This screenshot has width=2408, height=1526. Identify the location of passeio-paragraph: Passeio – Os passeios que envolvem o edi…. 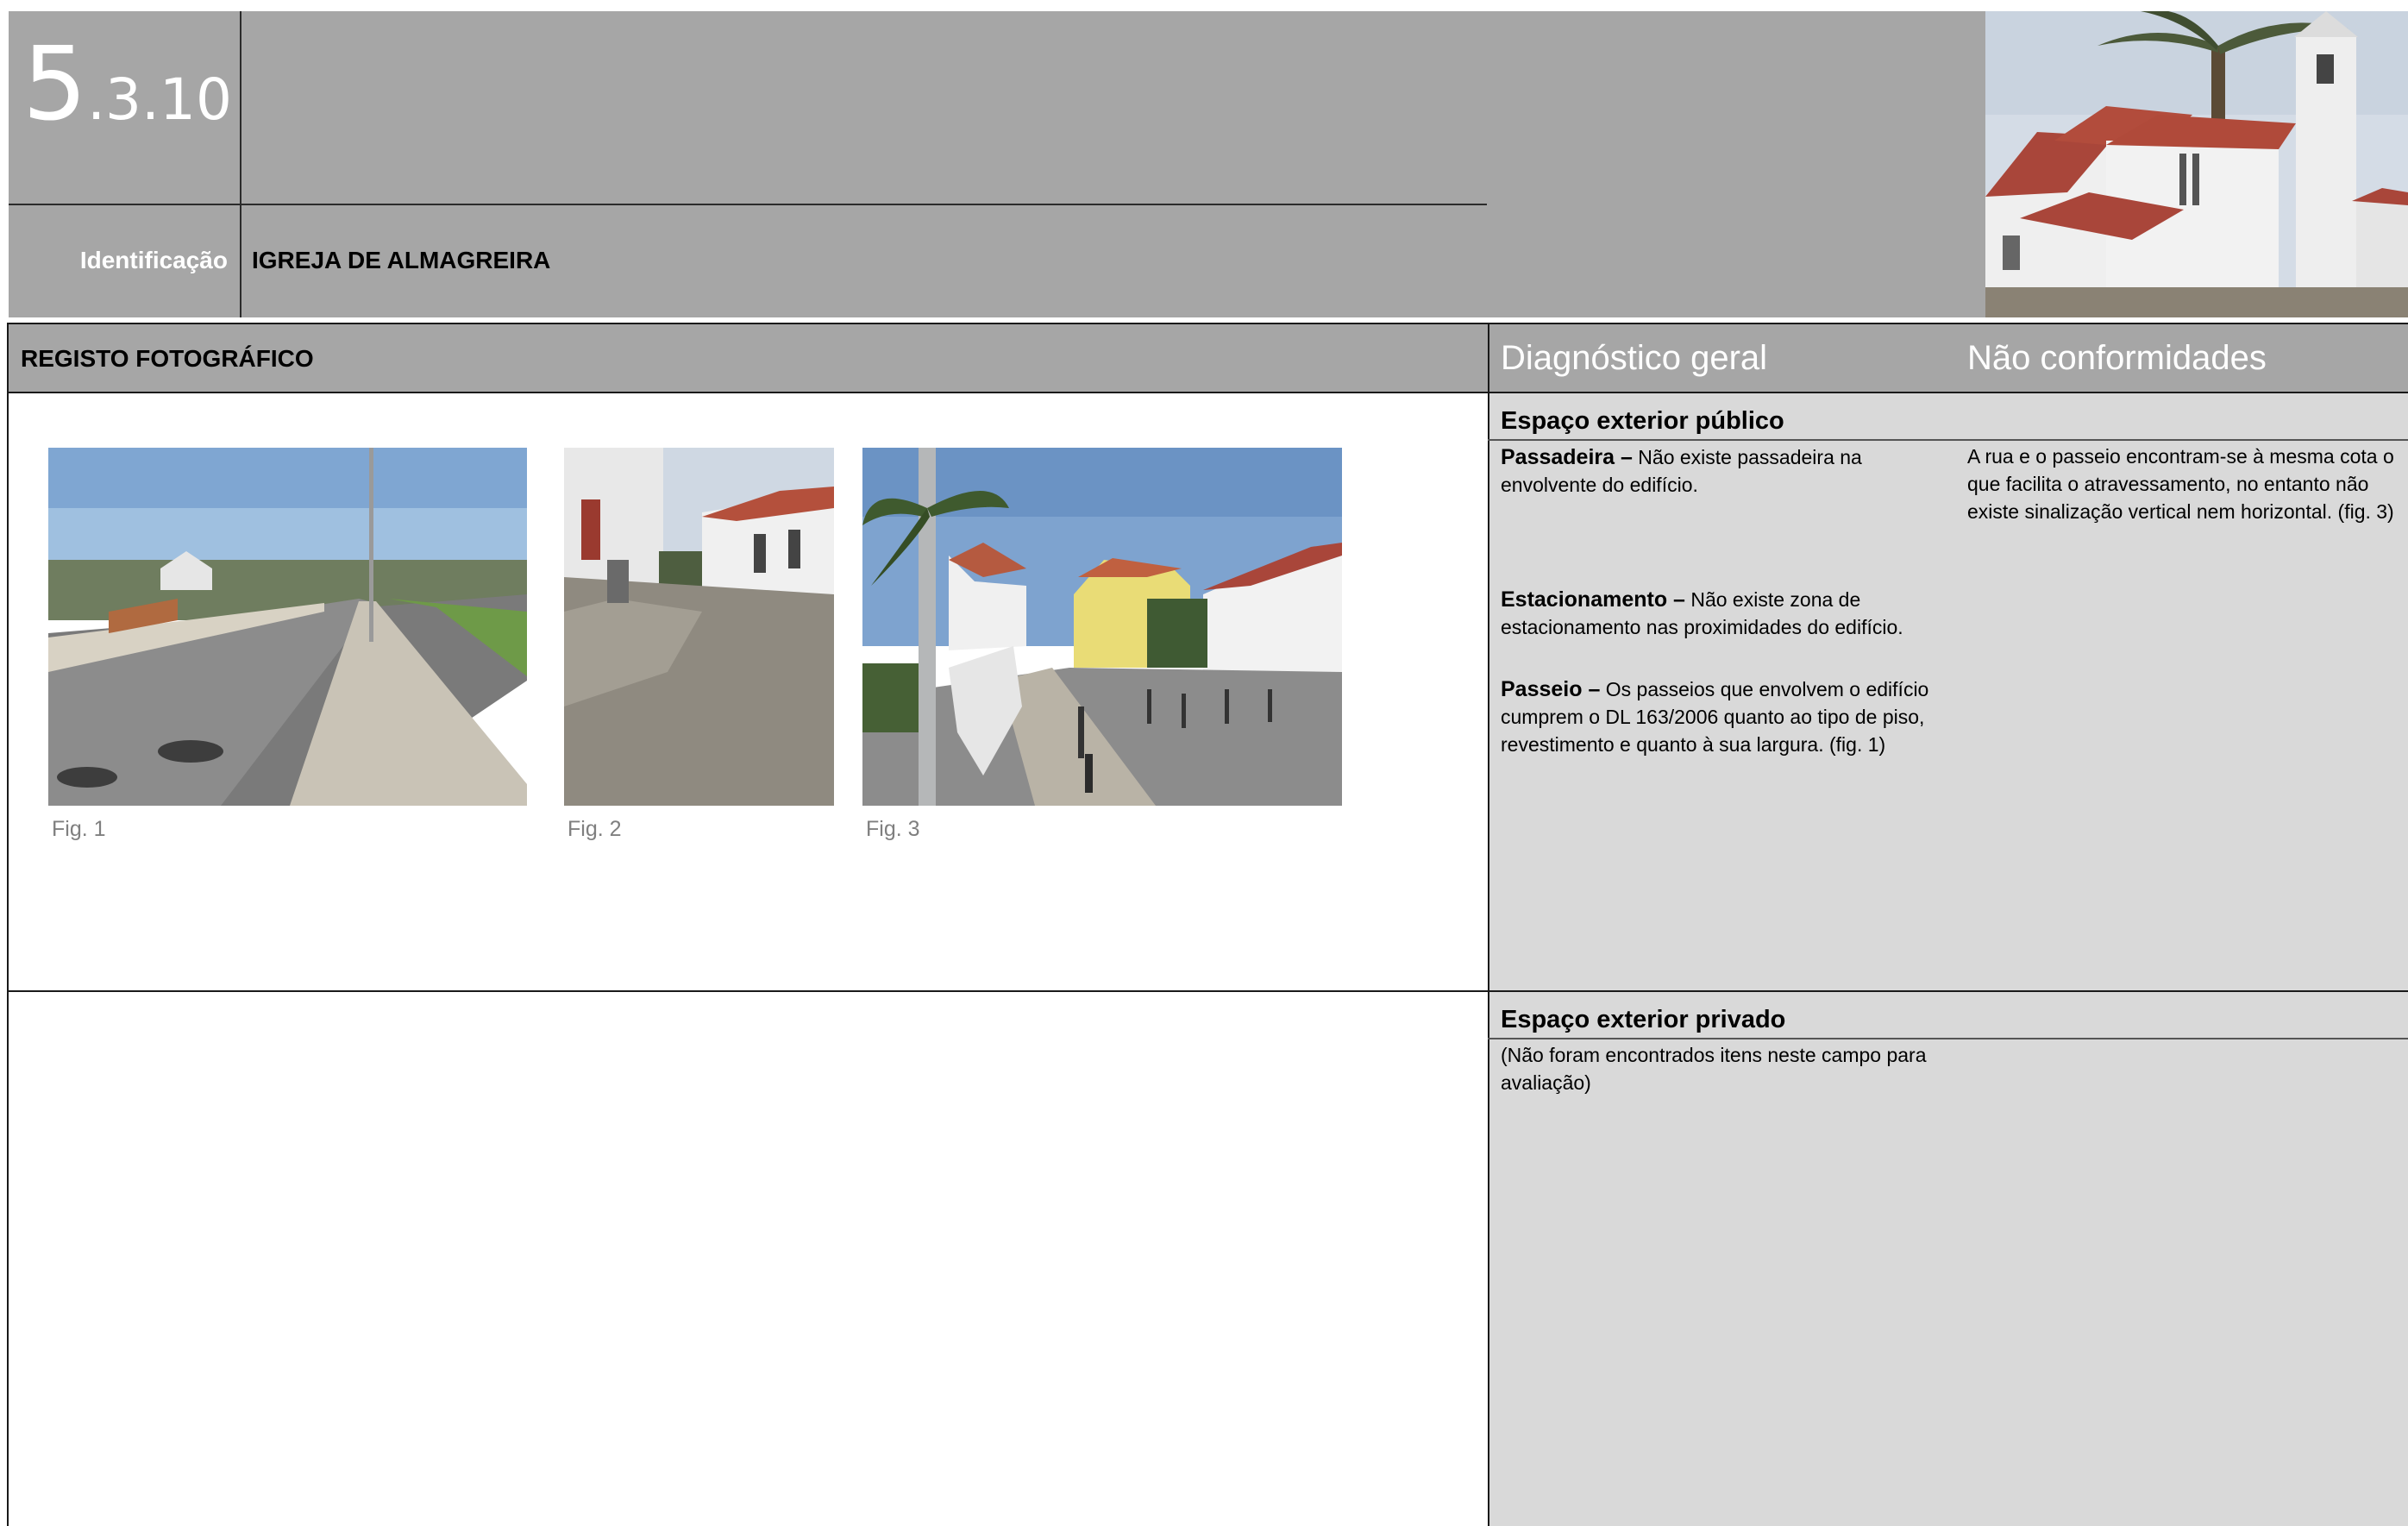
(1725, 716).